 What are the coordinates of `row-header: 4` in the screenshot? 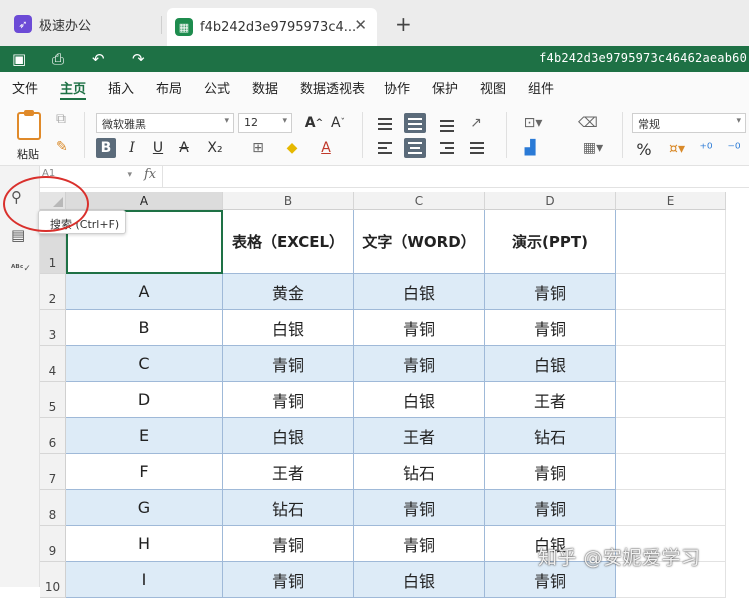 It's located at (53, 364).